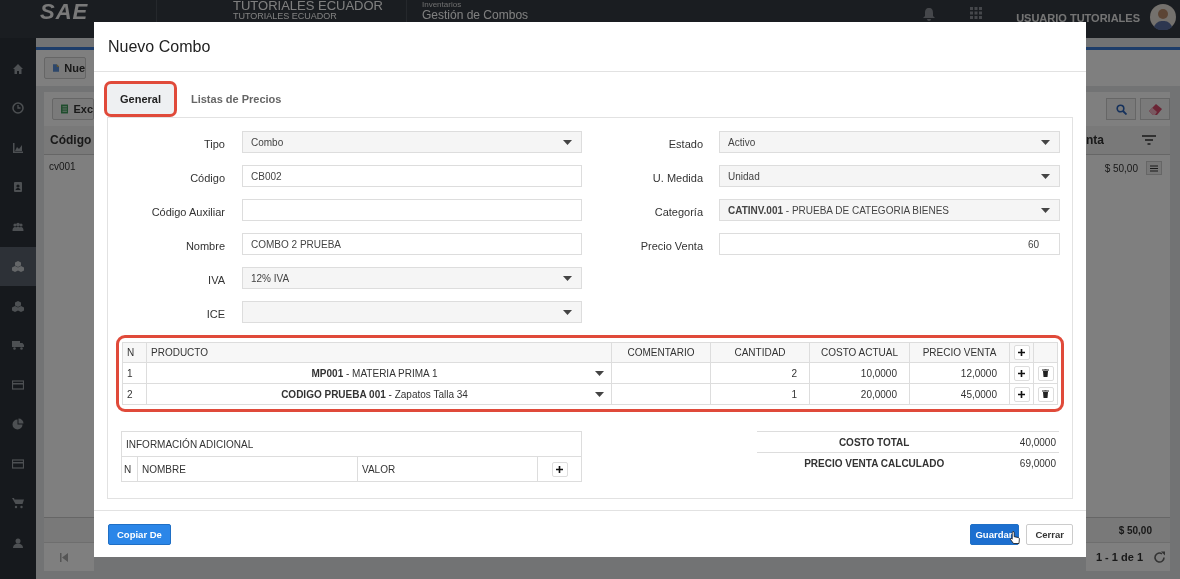 This screenshot has width=1180, height=579. I want to click on total-label: PRECIO VENTA CALCULADO, so click(874, 462).